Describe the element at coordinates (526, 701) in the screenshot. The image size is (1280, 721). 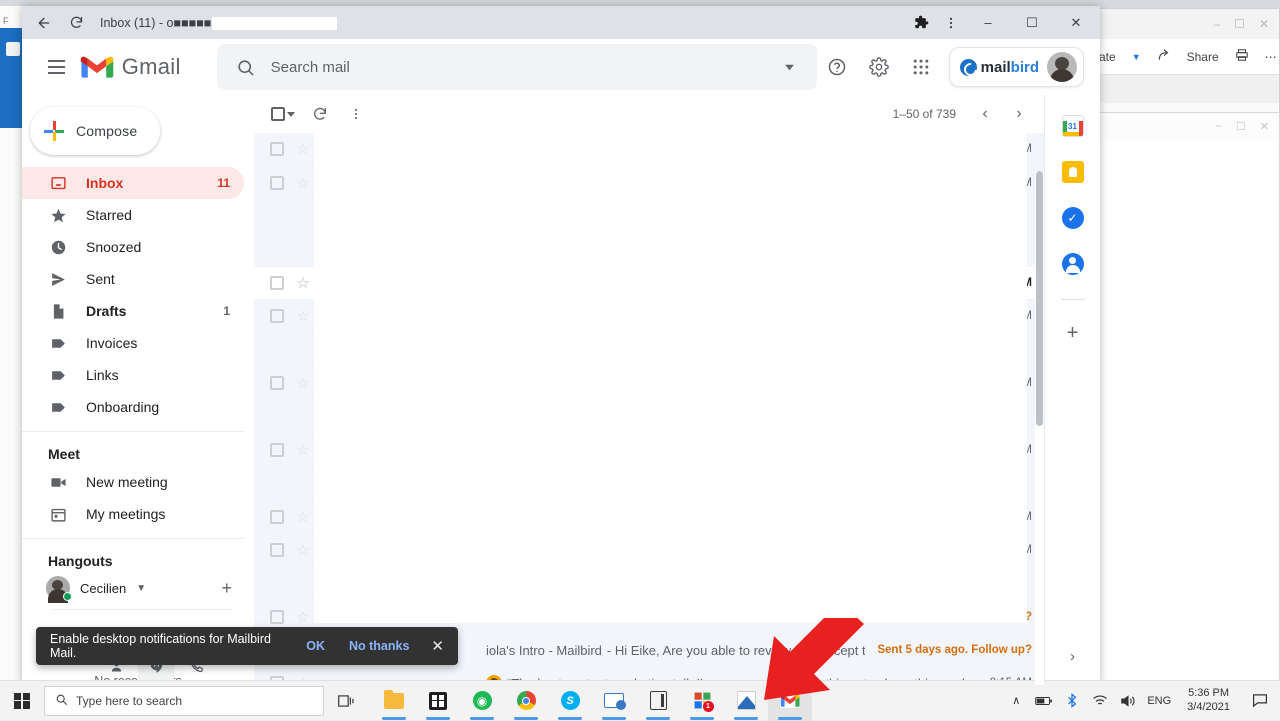
I see `taskbar-app-google-chrome` at that location.